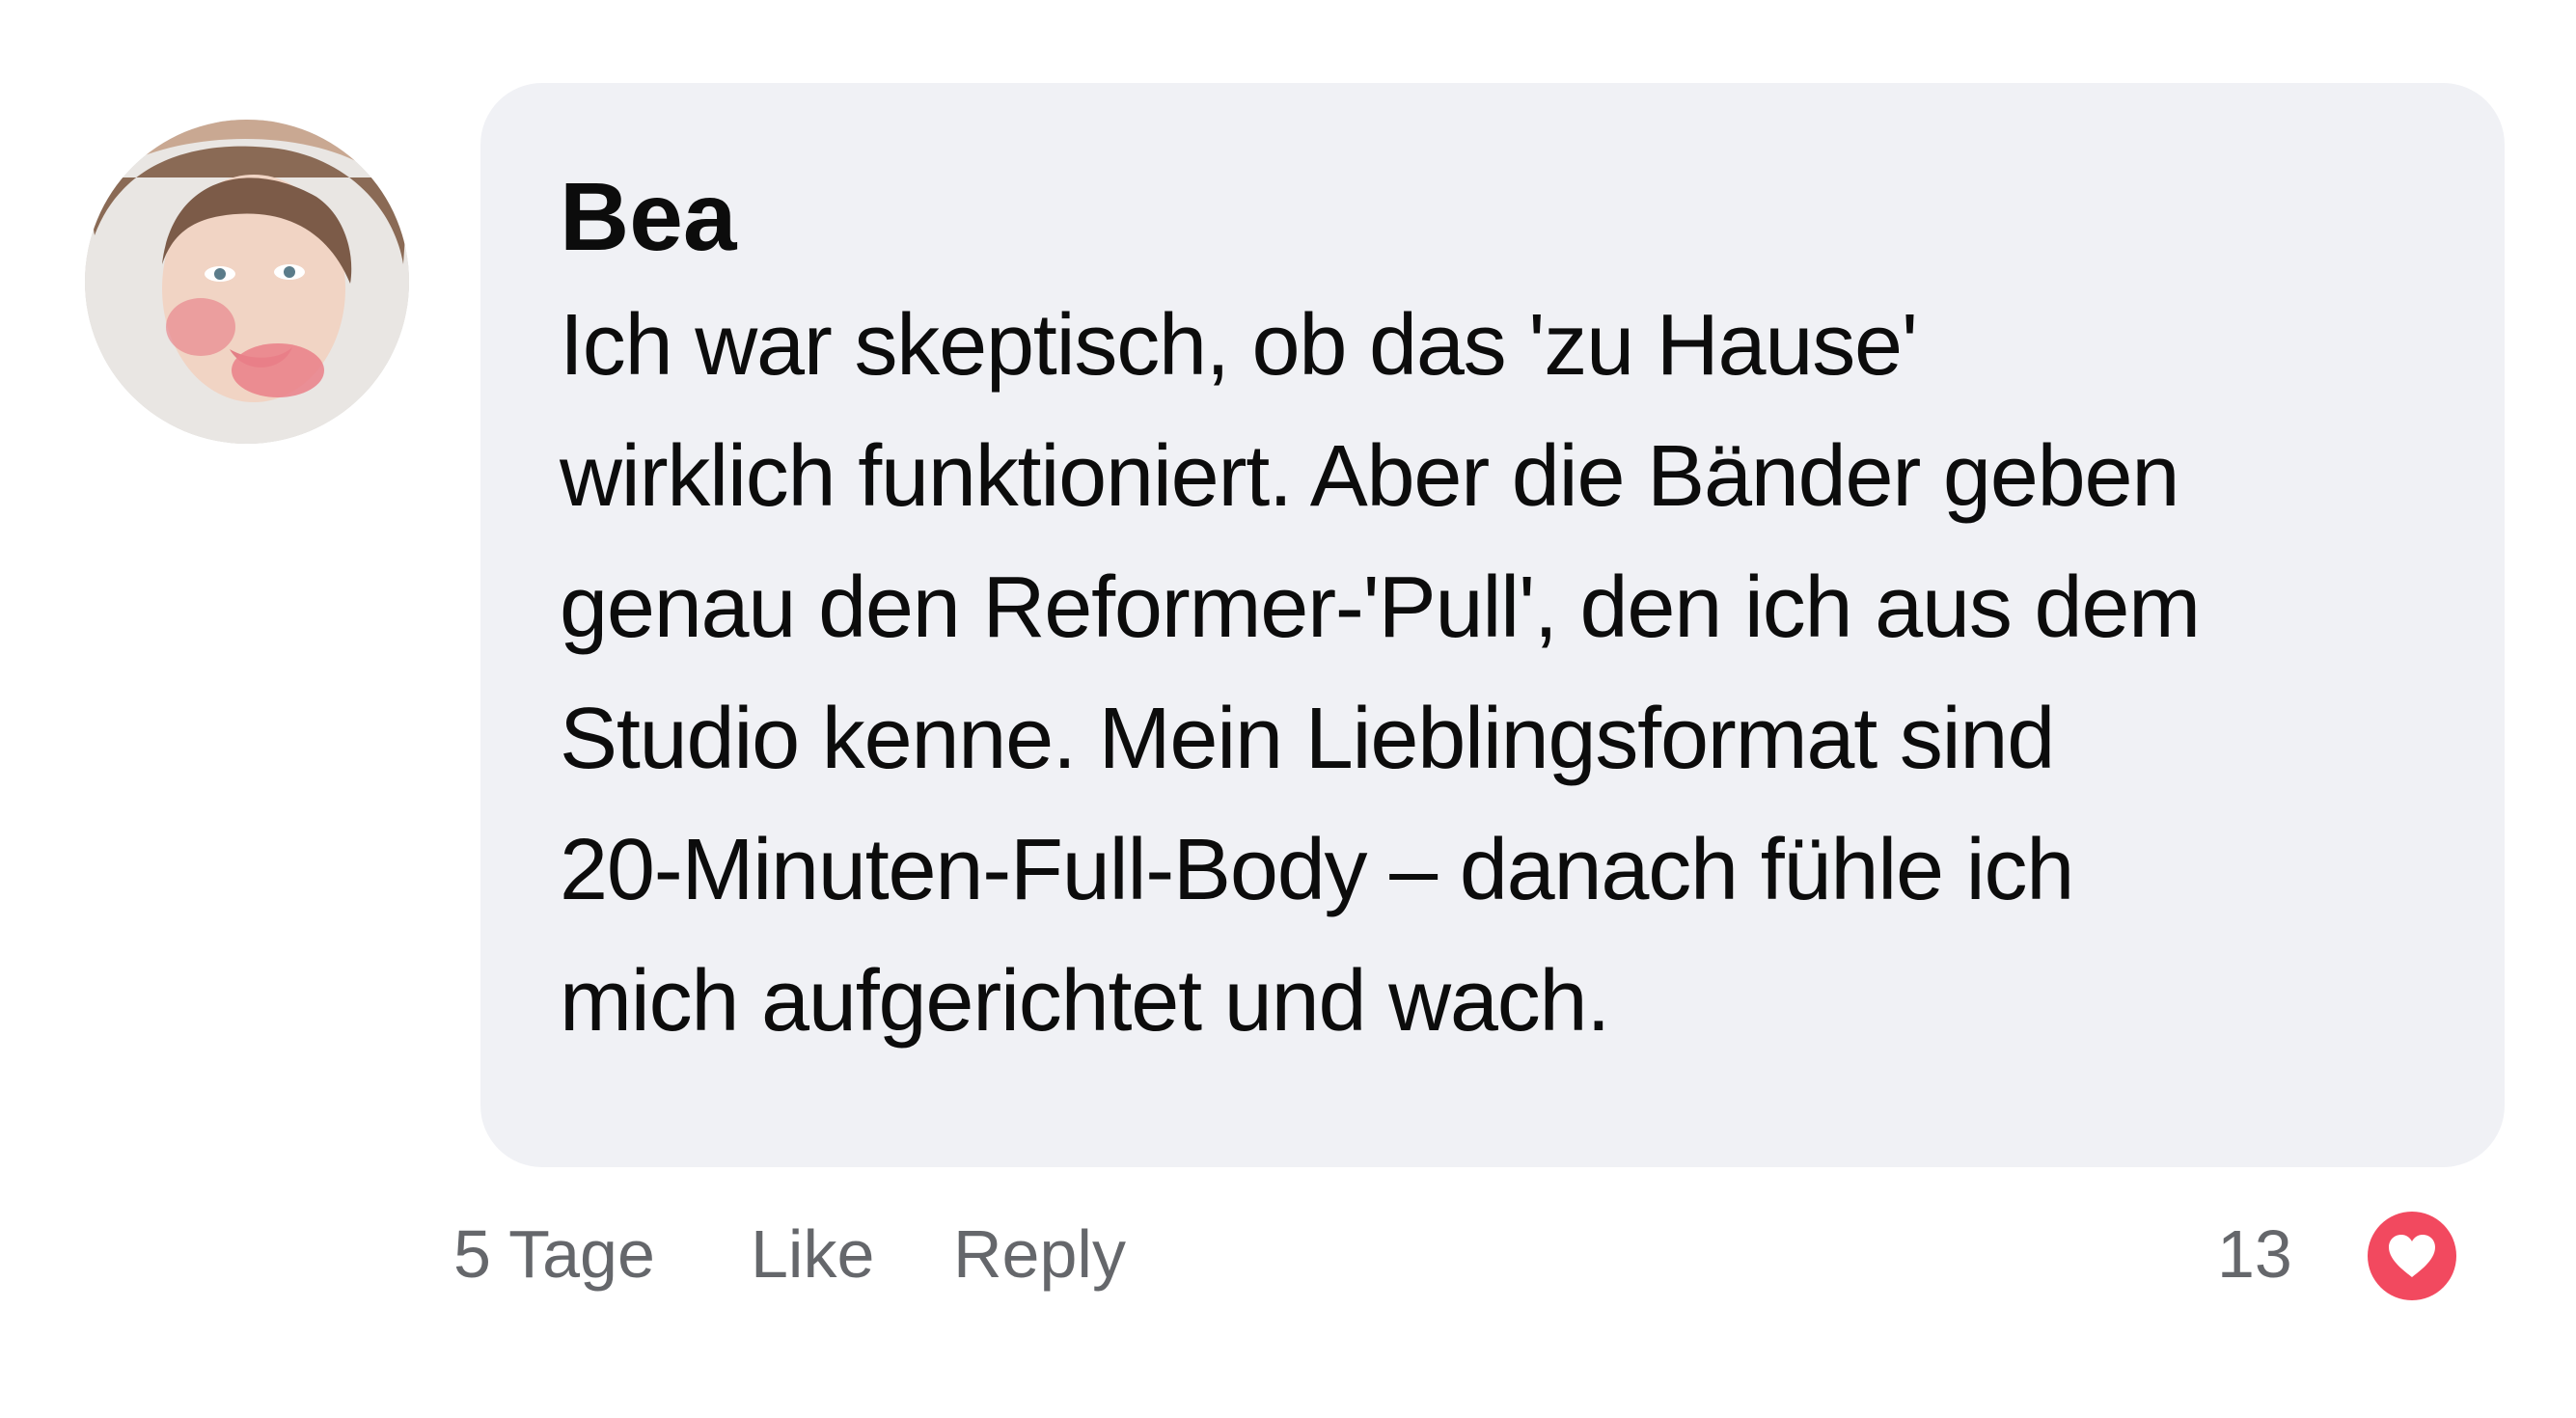  What do you see at coordinates (648, 217) in the screenshot?
I see `comment-author-name: Bea` at bounding box center [648, 217].